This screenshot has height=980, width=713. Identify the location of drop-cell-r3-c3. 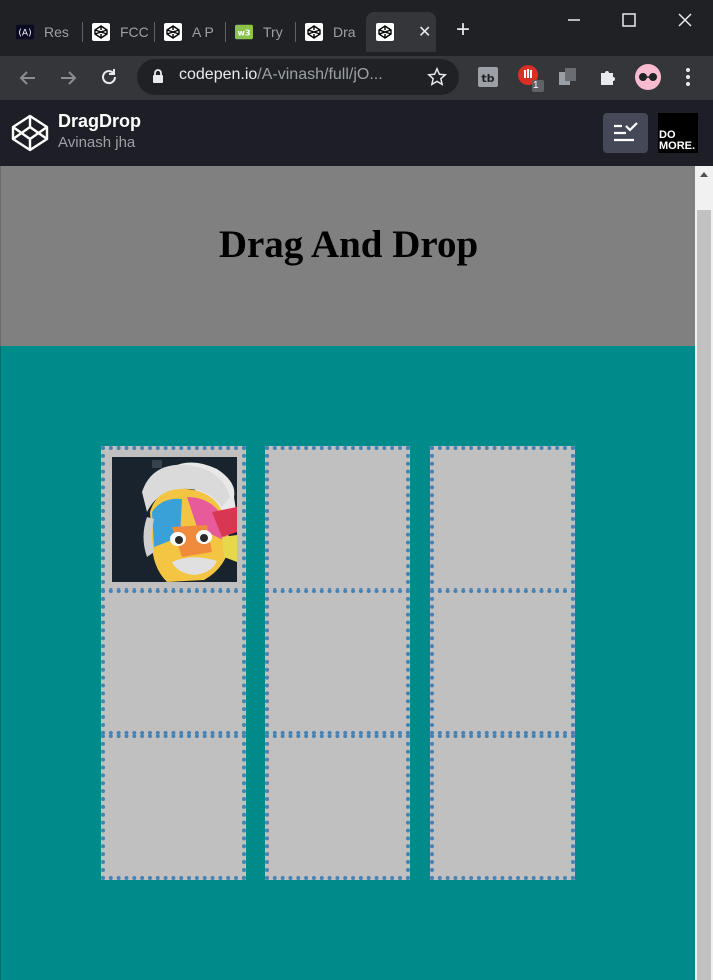
(502, 807).